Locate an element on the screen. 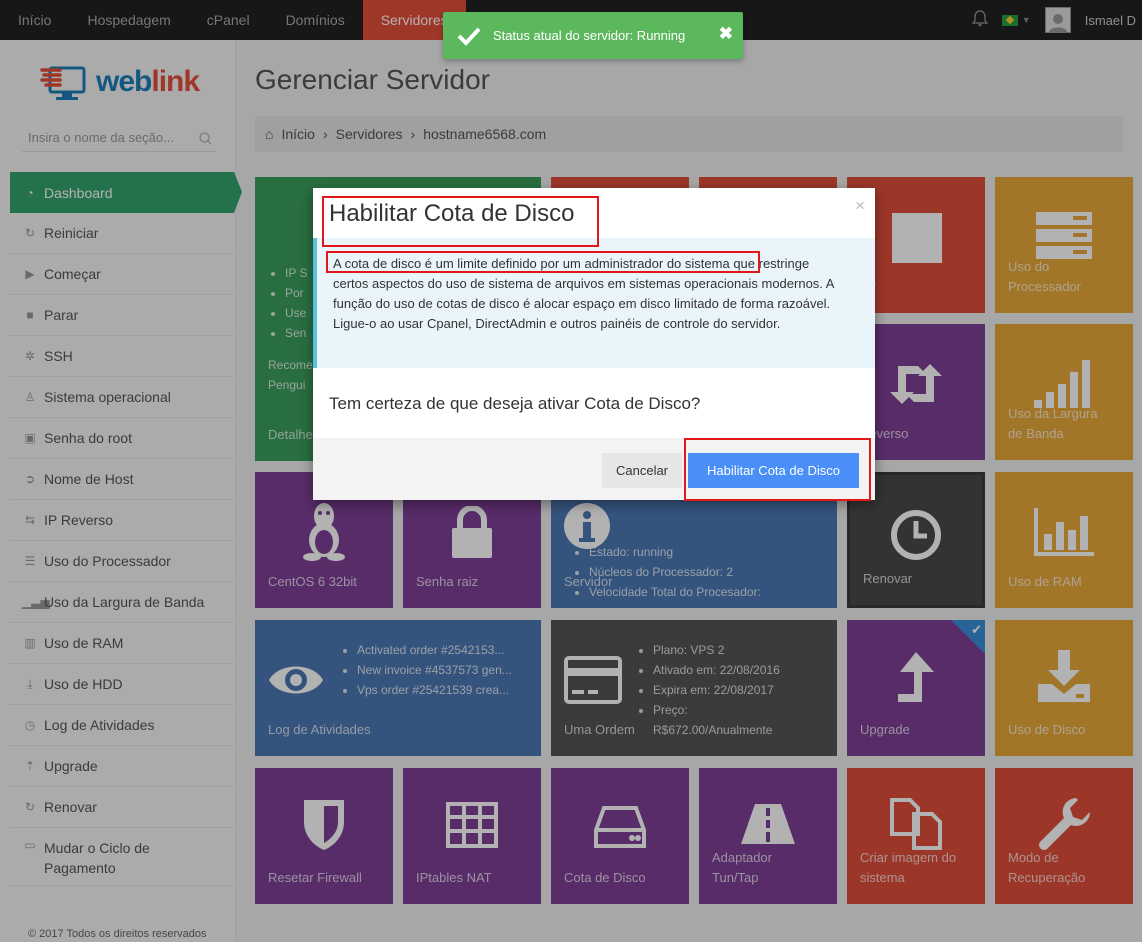  toast-close-icon: ✖ is located at coordinates (726, 34).